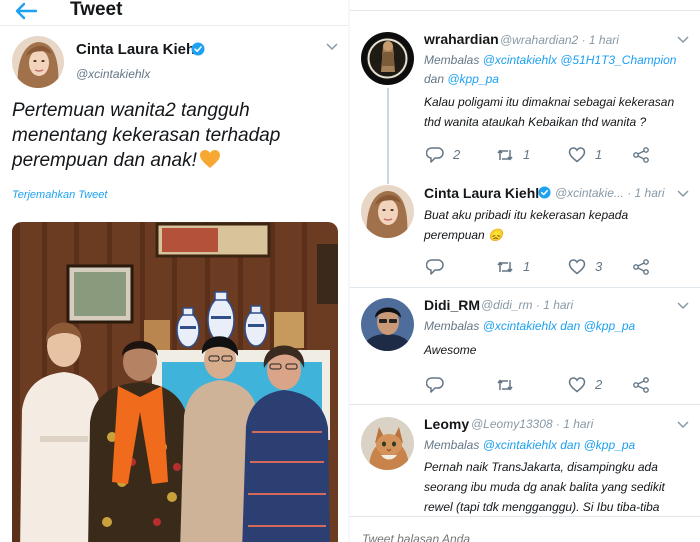 The image size is (700, 542). Describe the element at coordinates (544, 268) in the screenshot. I see `tweet-actions: 1 3` at that location.